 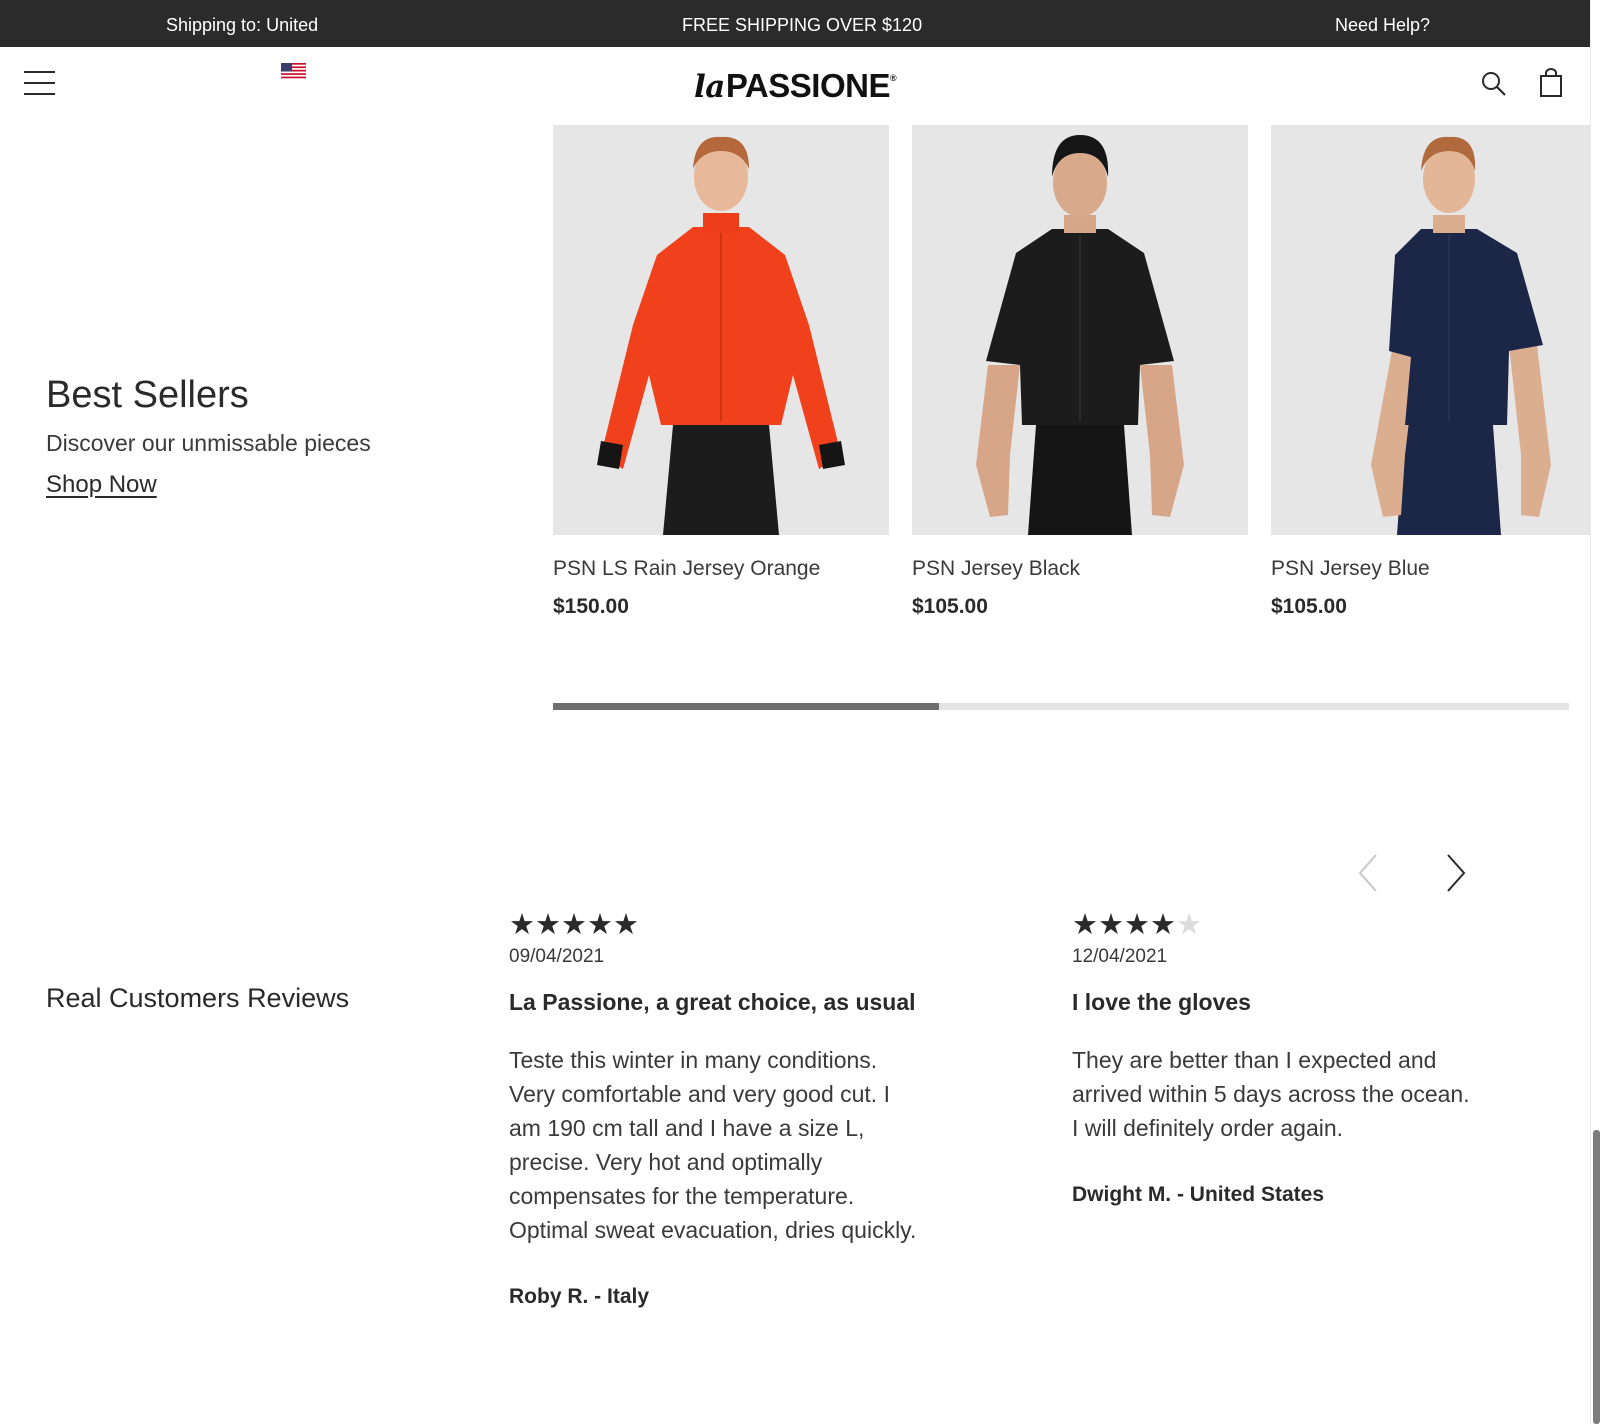 I want to click on us-flag-icon, so click(x=293, y=71).